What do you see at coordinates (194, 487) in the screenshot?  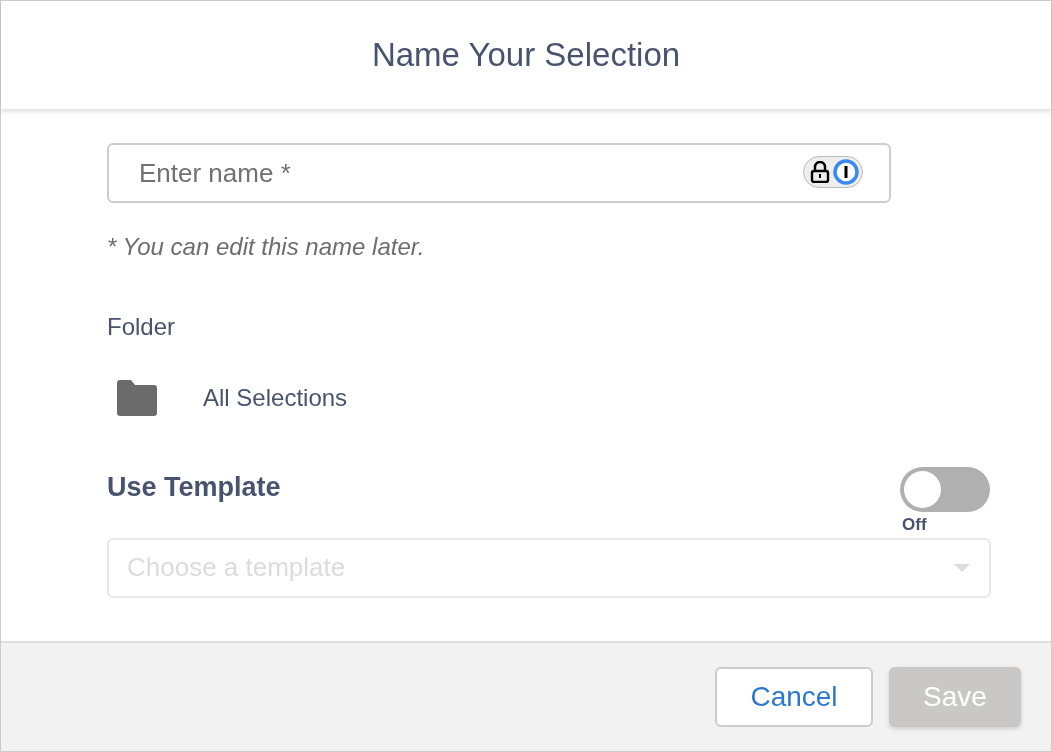 I see `template-label: Use Template` at bounding box center [194, 487].